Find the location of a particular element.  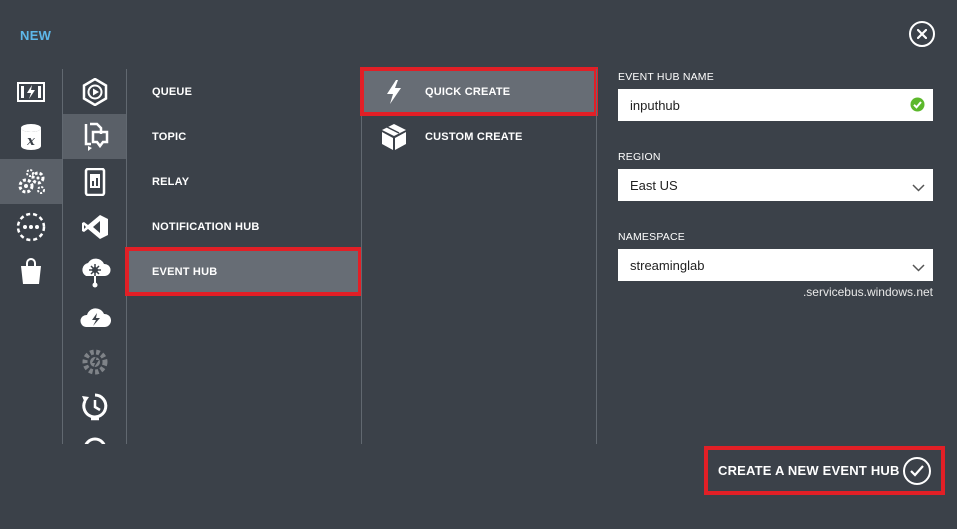

menu-item-notification-hub: NOTIFICATION HUB is located at coordinates (243, 226).